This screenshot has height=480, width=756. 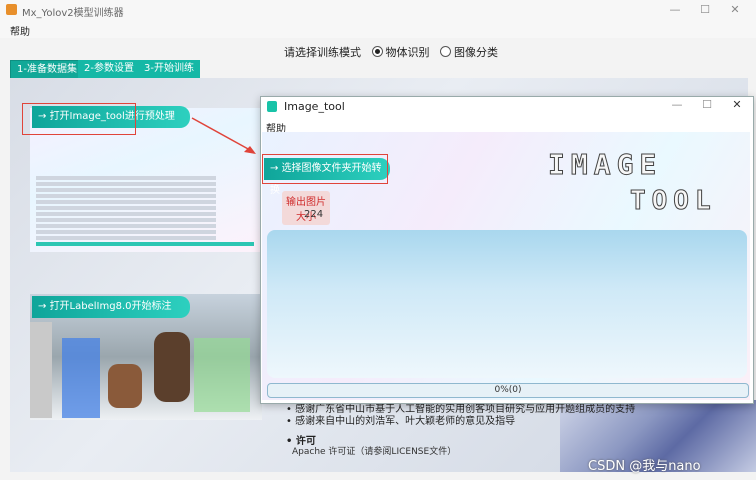 I want to click on dialog-app-icon, so click(x=272, y=106).